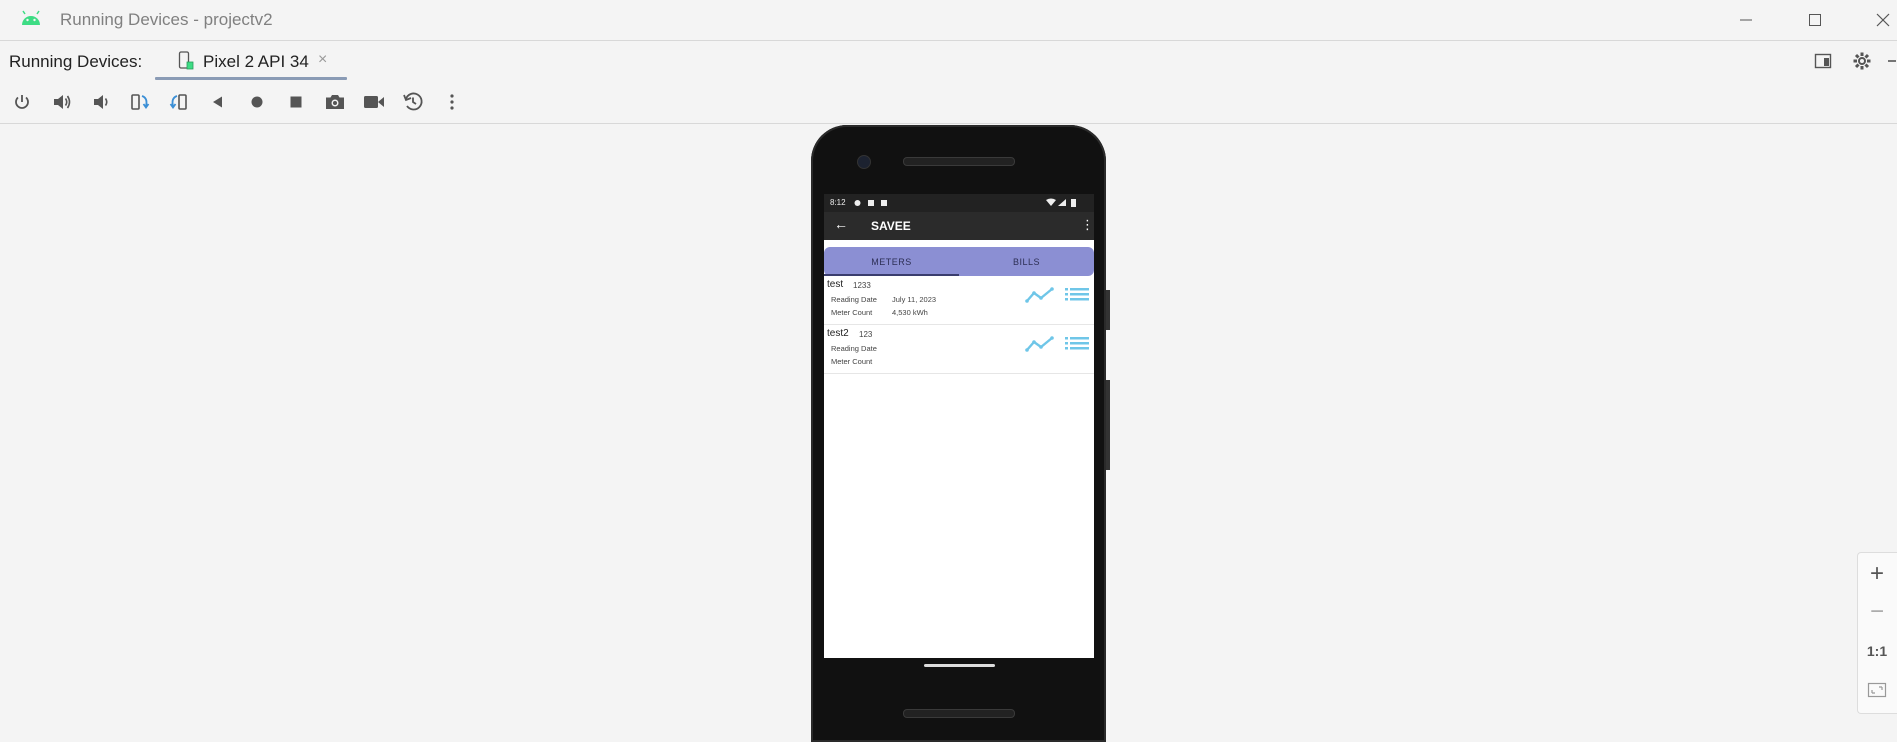 The width and height of the screenshot is (1897, 742). Describe the element at coordinates (835, 284) in the screenshot. I see `meter-name: test` at that location.